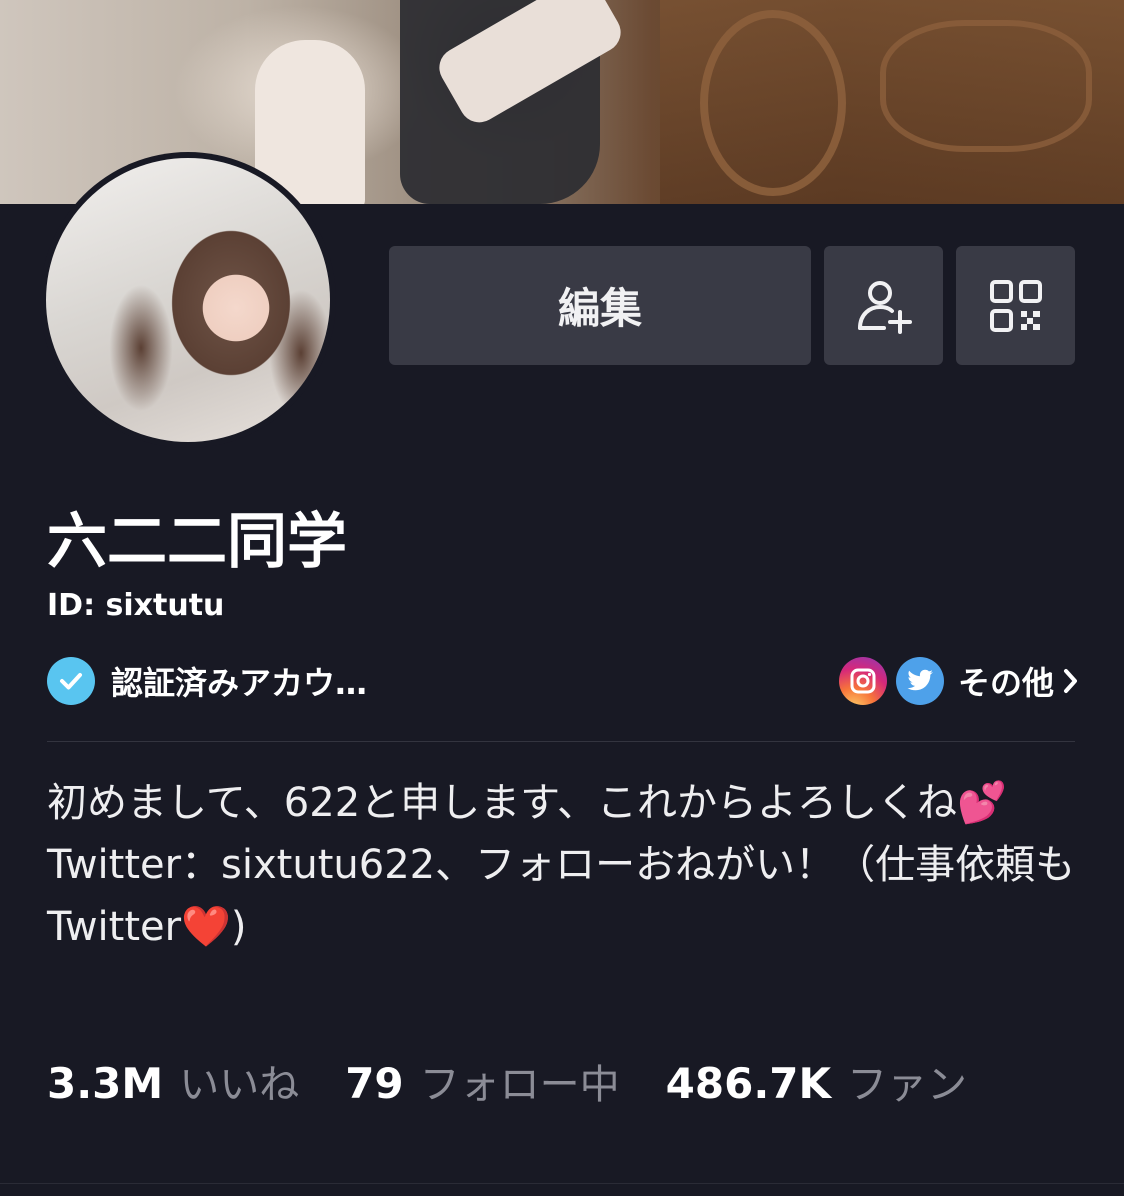 The width and height of the screenshot is (1124, 1196). I want to click on qr-code-icon, so click(1015, 305).